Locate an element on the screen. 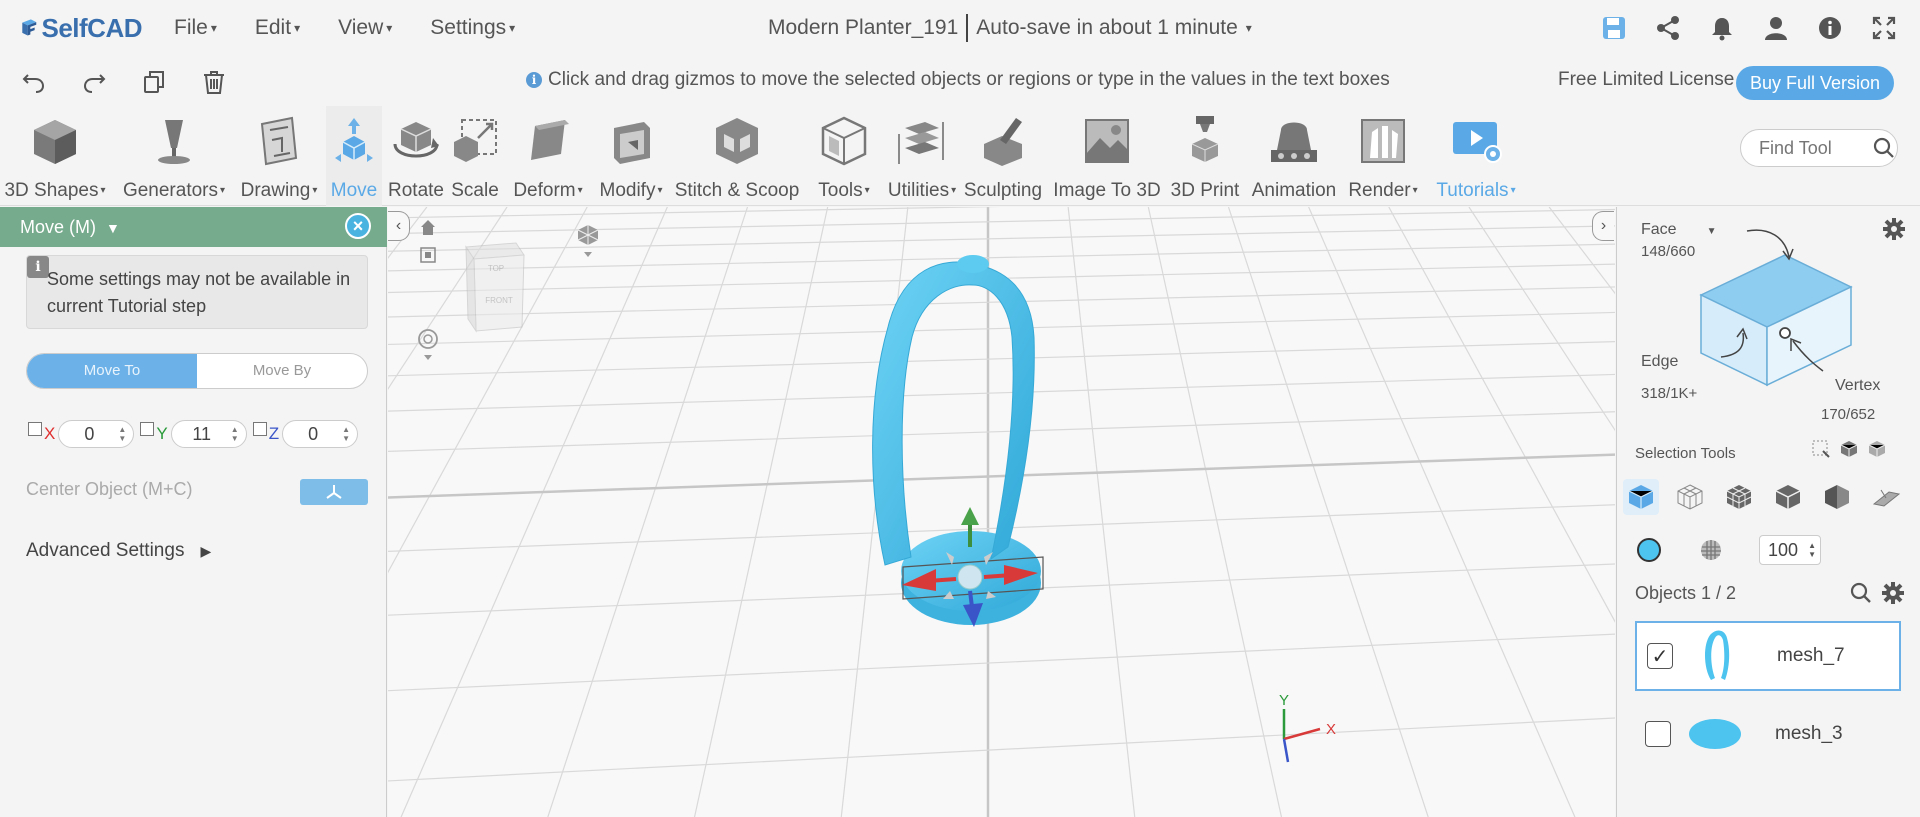  menu-view: View ▾ is located at coordinates (365, 28).